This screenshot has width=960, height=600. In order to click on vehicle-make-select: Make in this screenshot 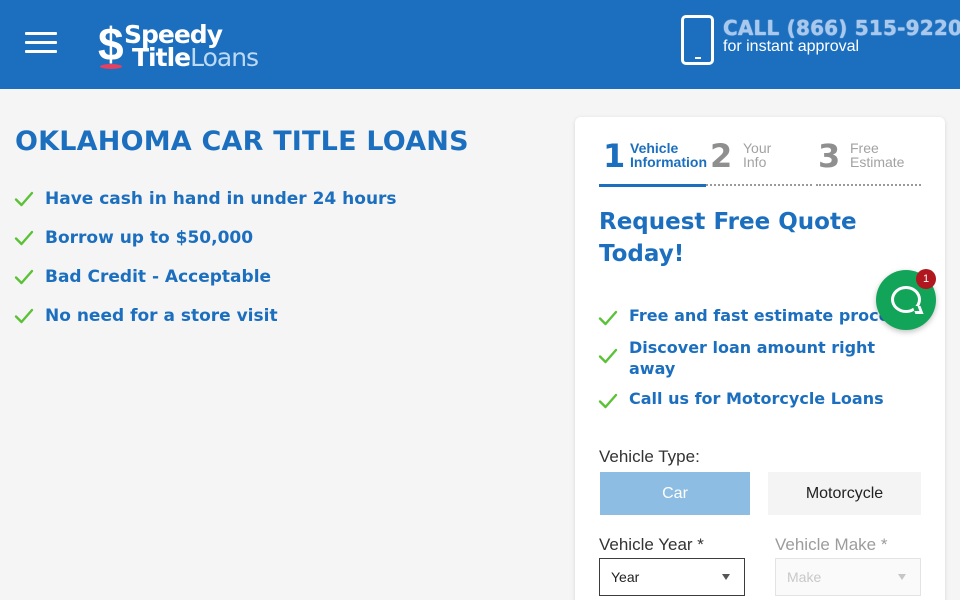, I will do `click(848, 577)`.